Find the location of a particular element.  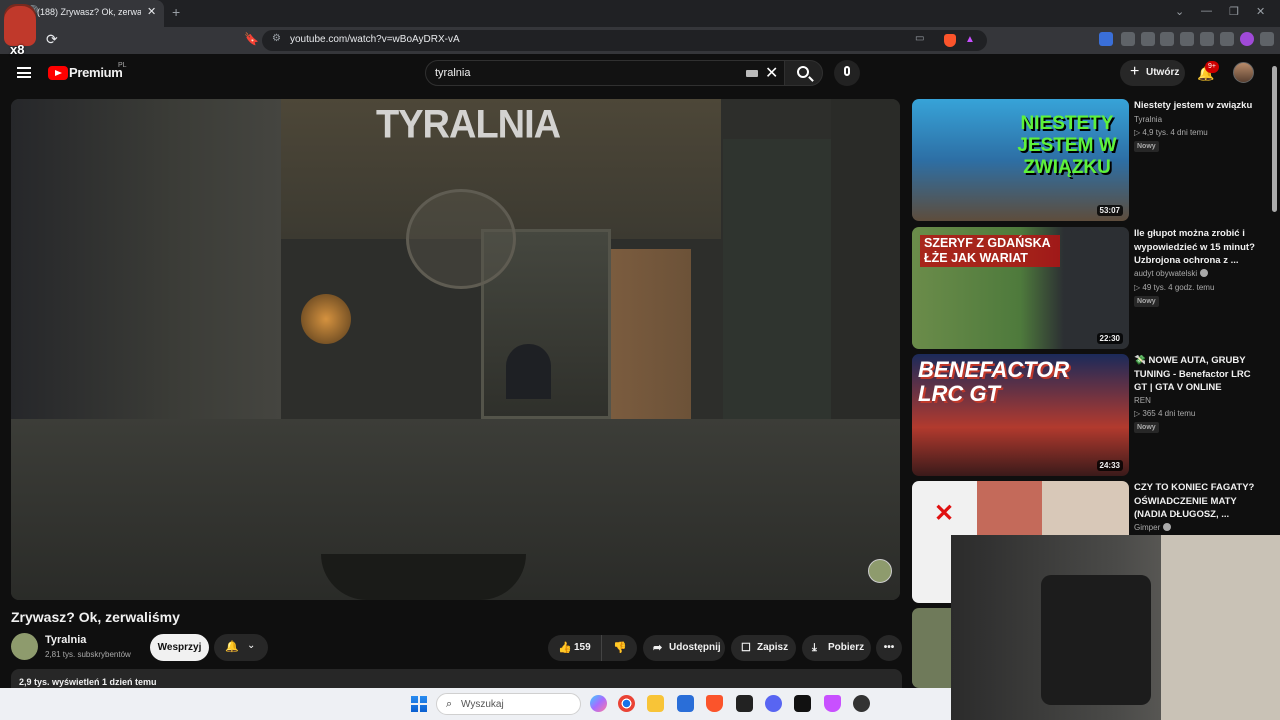

tab-search-chevron-icon: ⌄ is located at coordinates (1179, 11).